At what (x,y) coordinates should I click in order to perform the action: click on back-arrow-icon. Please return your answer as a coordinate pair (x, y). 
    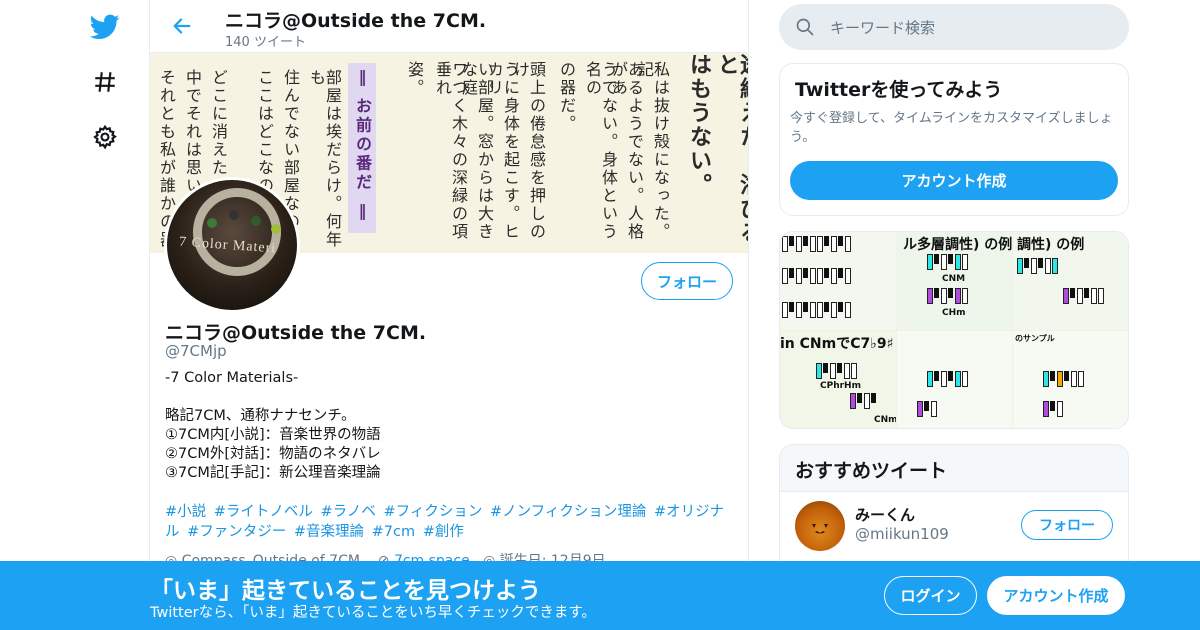
    Looking at the image, I should click on (182, 26).